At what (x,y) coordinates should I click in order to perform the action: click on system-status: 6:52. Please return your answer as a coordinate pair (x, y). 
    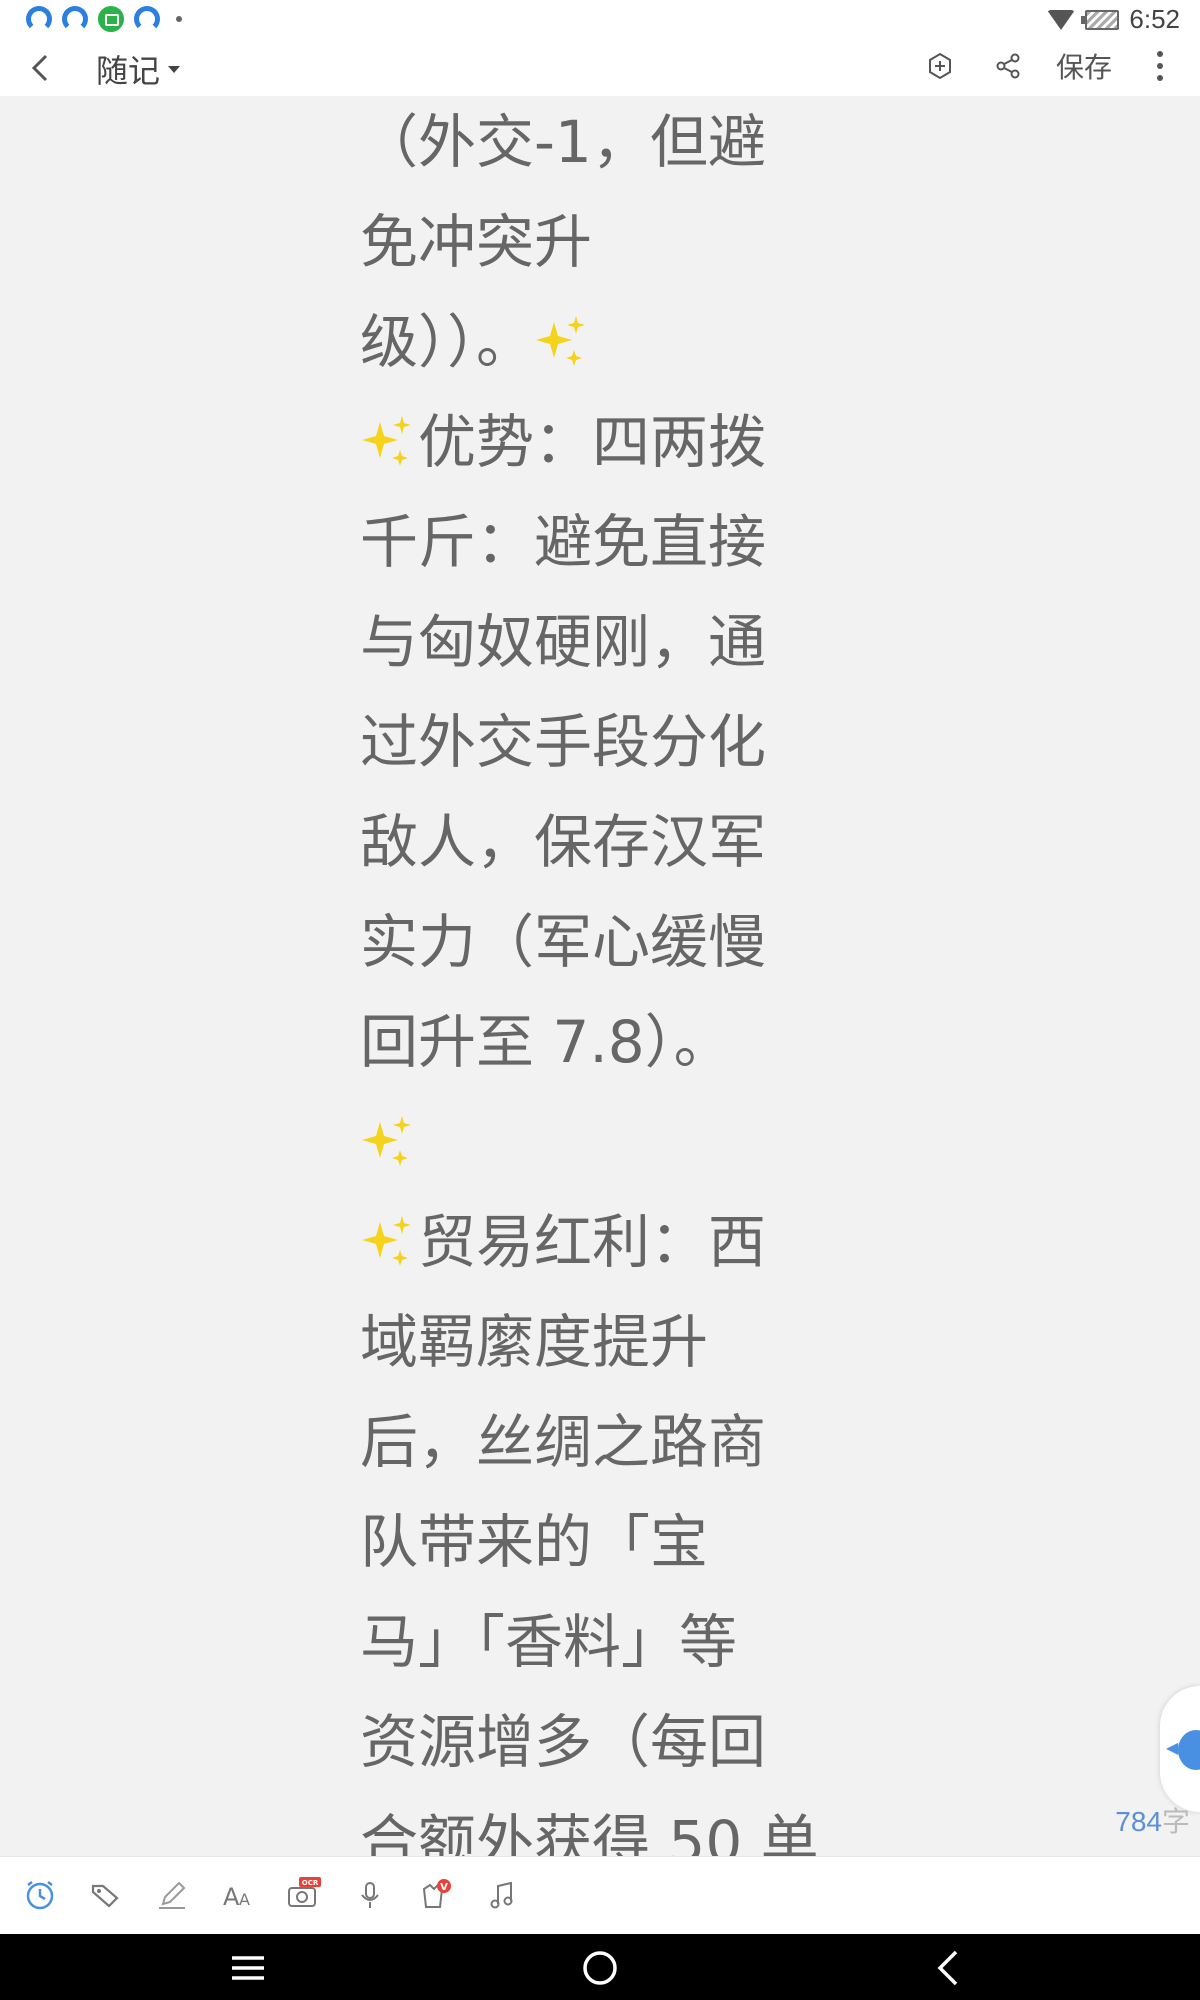
    Looking at the image, I should click on (1113, 19).